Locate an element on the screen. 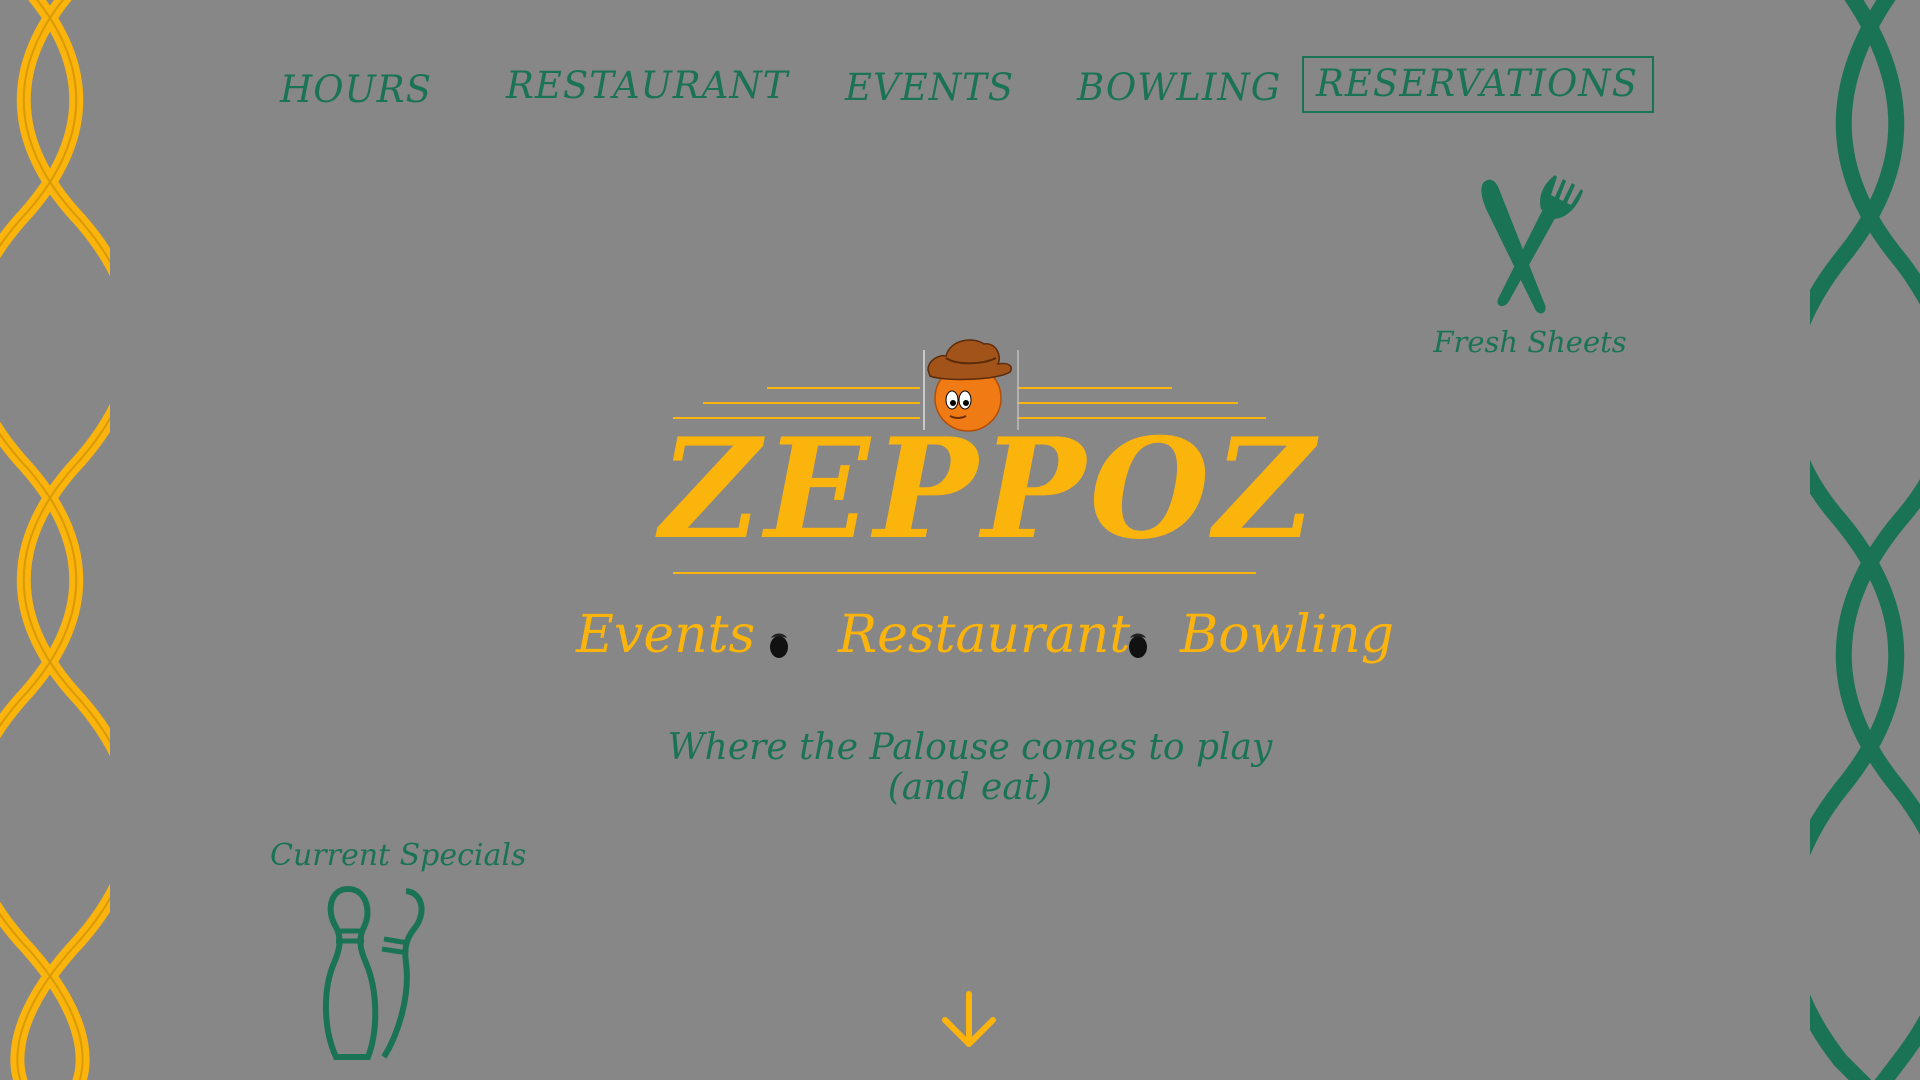  logo-wordmark: ZEPPOZ is located at coordinates (989, 488).